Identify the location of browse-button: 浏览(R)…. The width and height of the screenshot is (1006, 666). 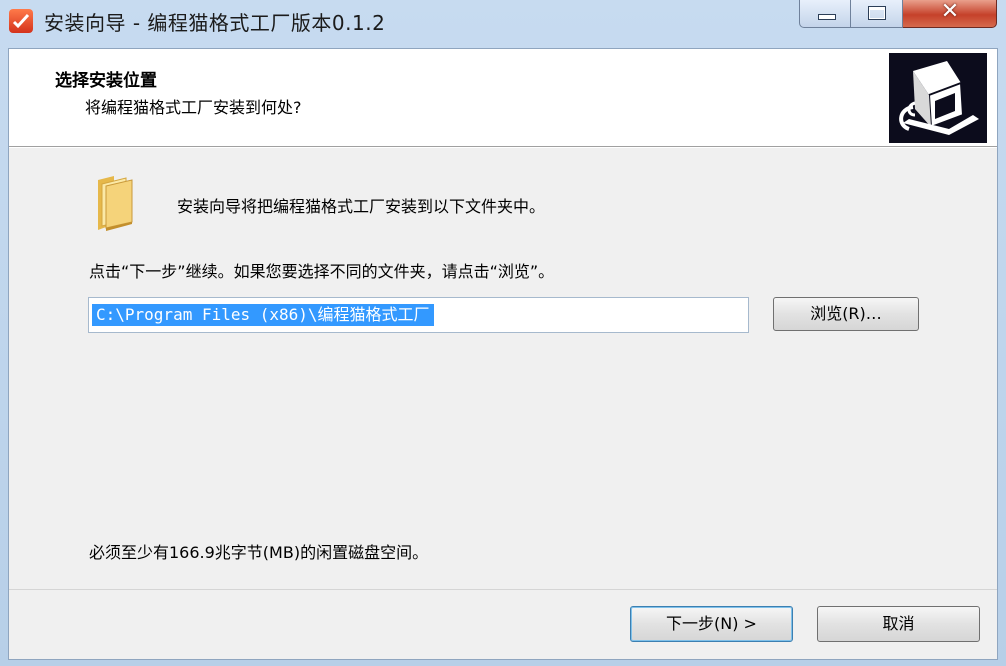
(846, 314).